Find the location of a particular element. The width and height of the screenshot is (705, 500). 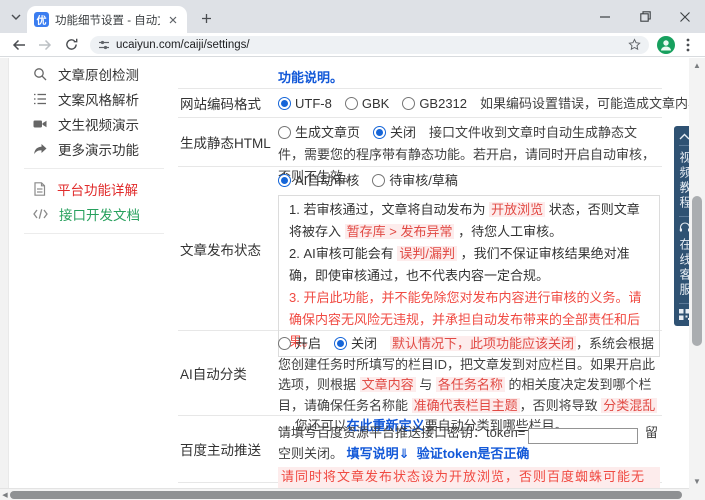

radio-classify-on is located at coordinates (284, 343).